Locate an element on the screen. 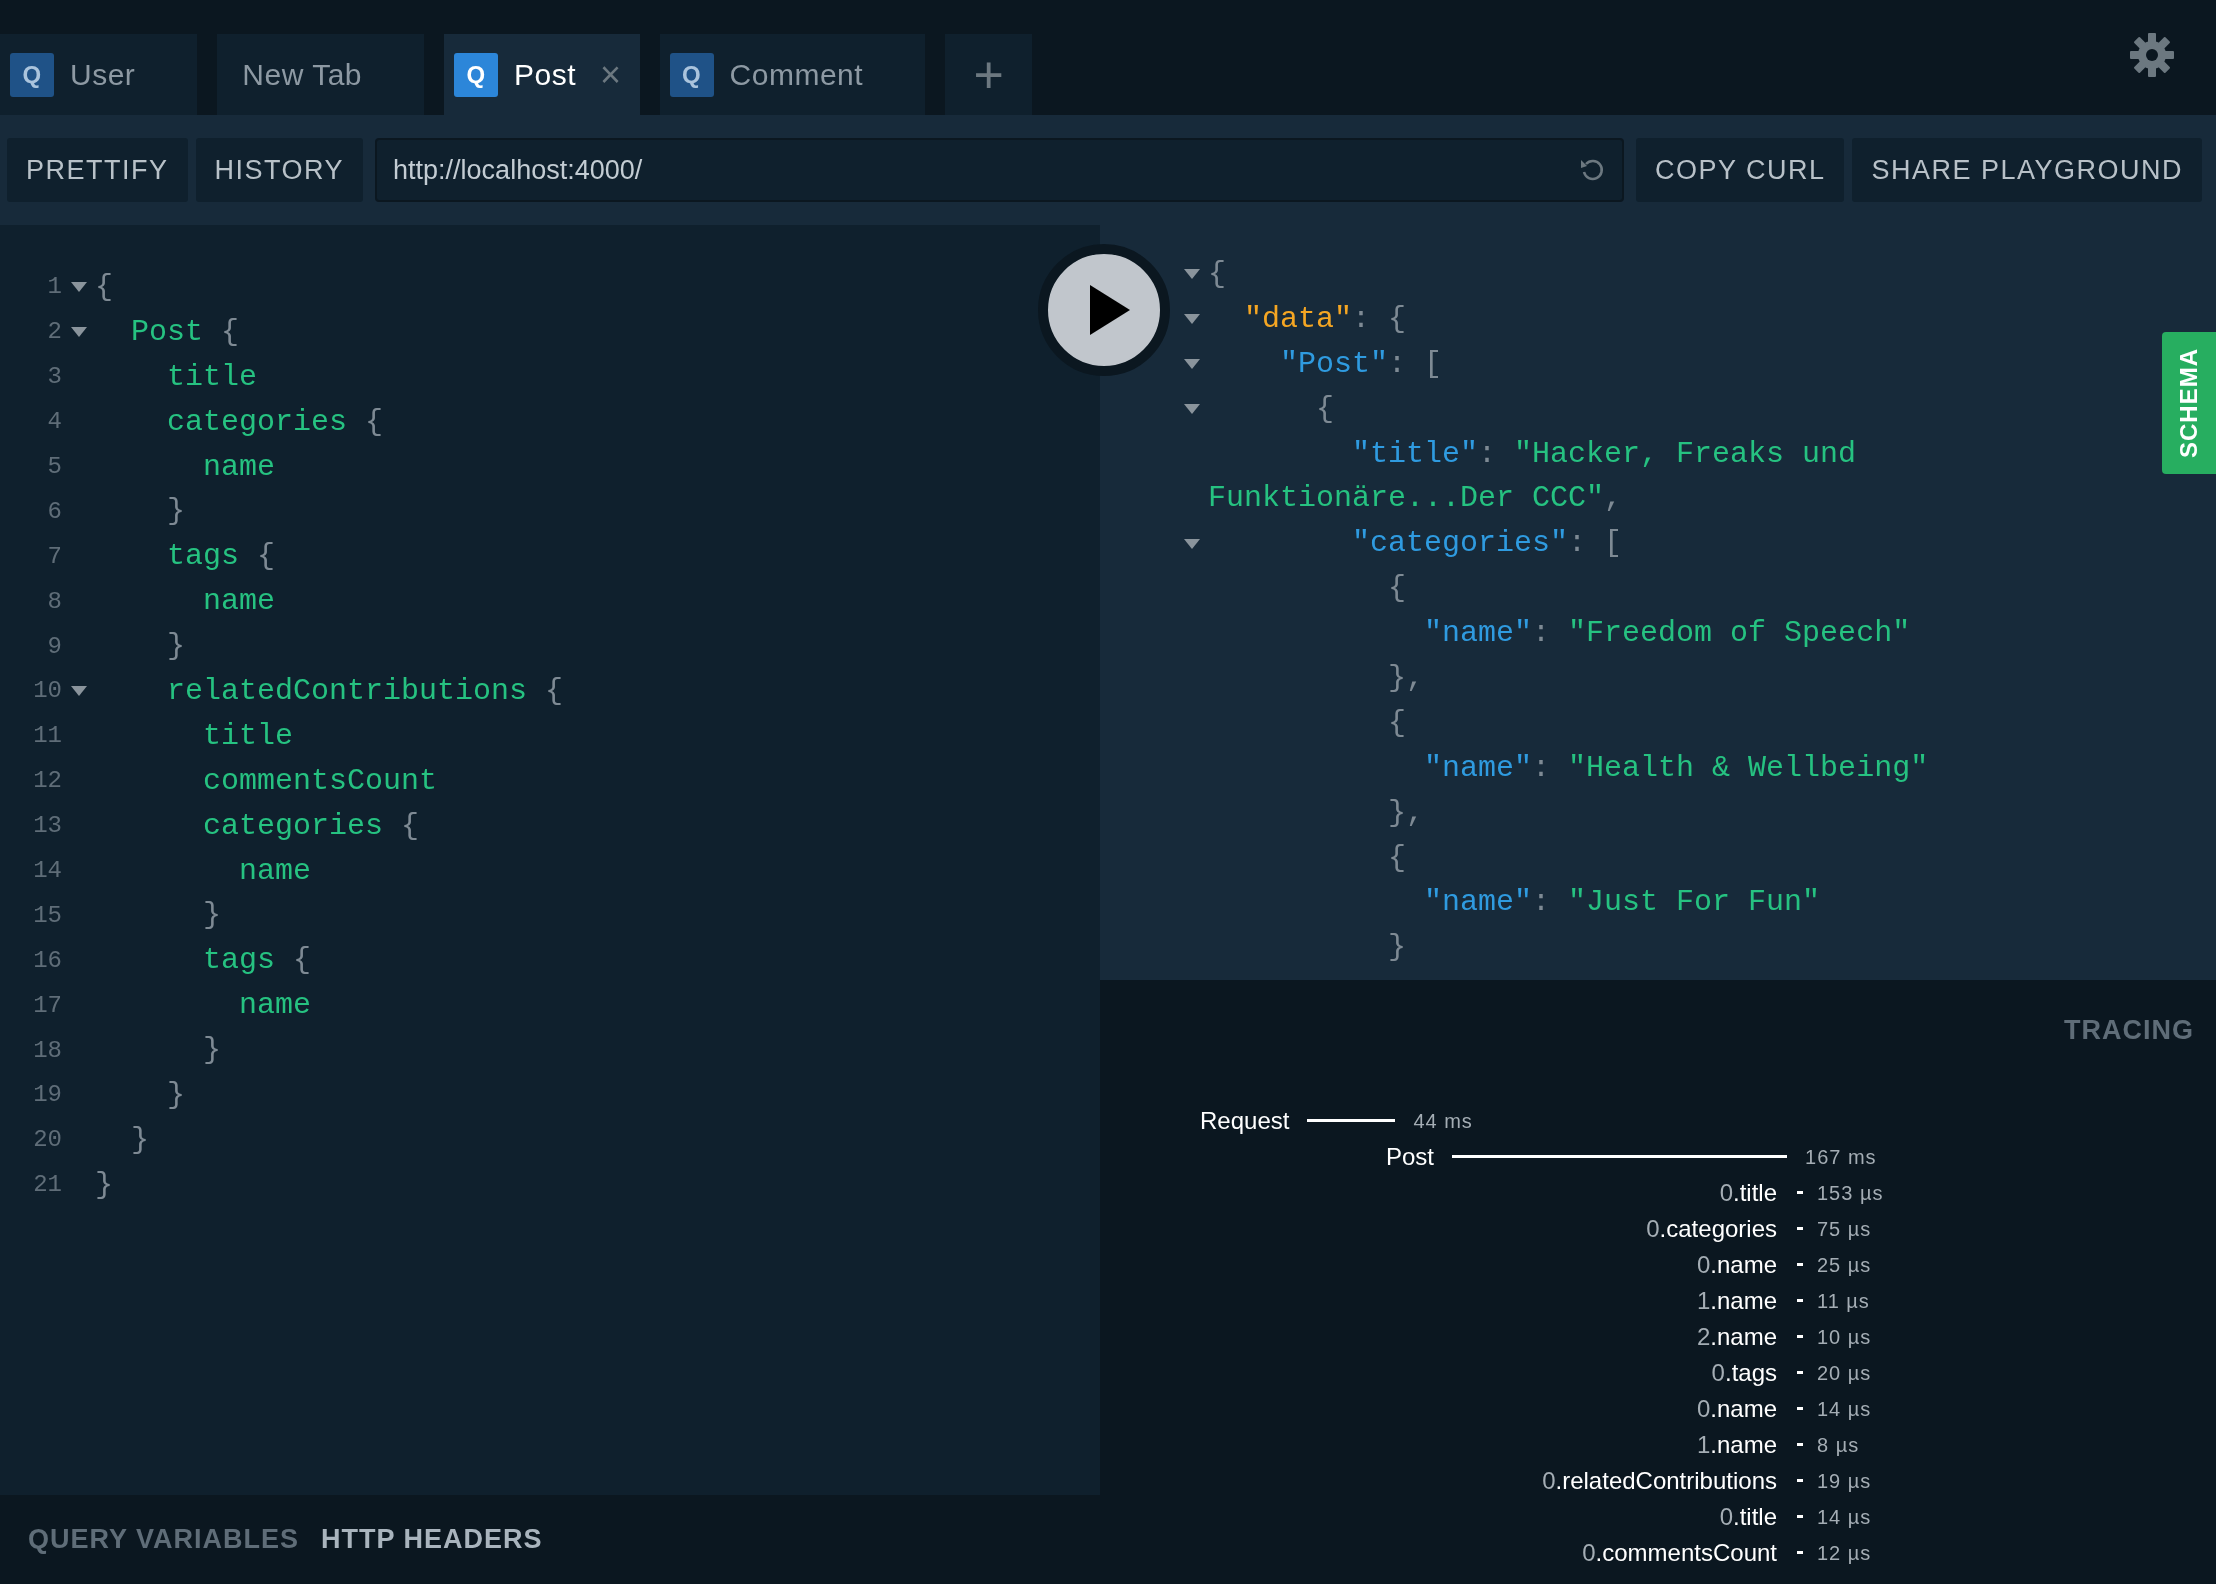 The height and width of the screenshot is (1584, 2216). trace-duration: 12 µs is located at coordinates (1844, 1553).